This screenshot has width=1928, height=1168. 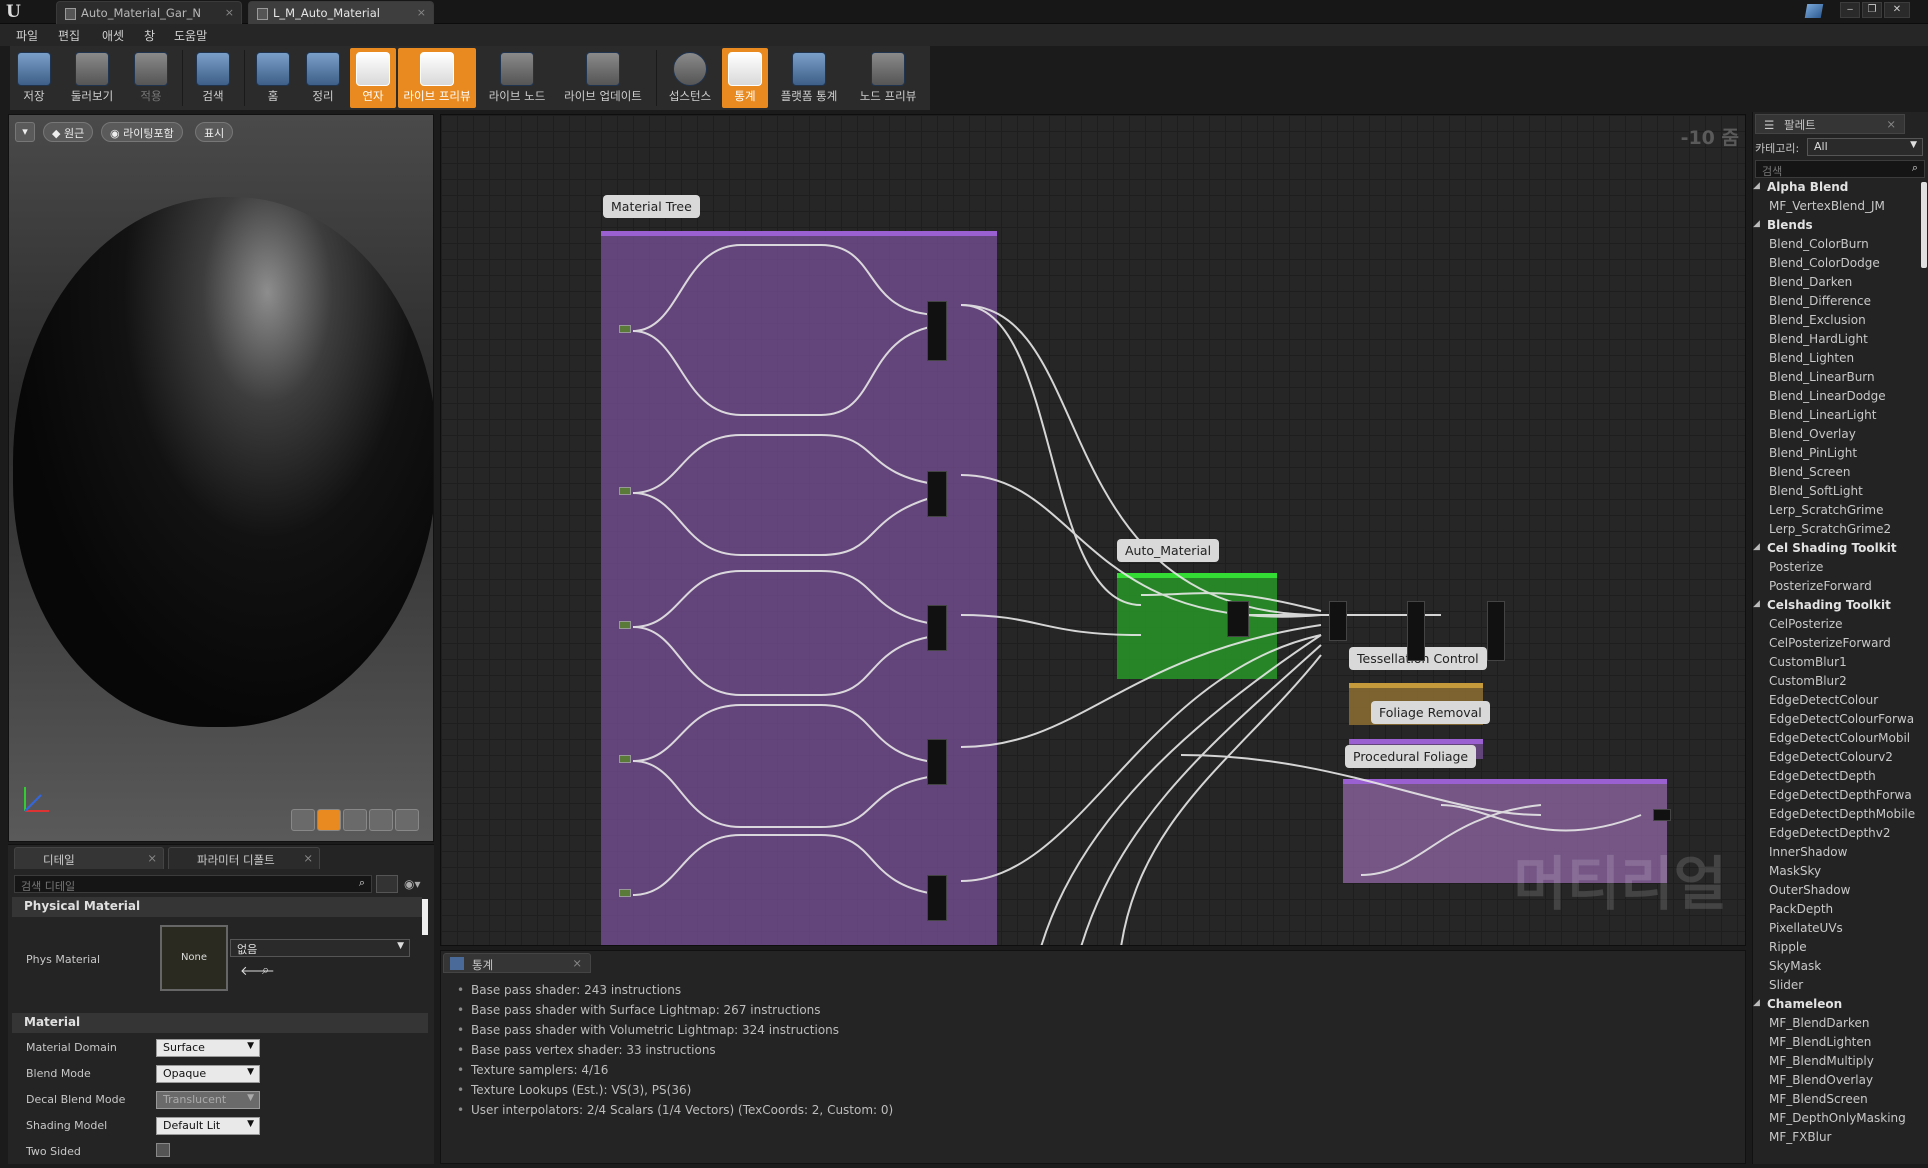 What do you see at coordinates (1801, 909) in the screenshot?
I see `palette-item: PackDepth` at bounding box center [1801, 909].